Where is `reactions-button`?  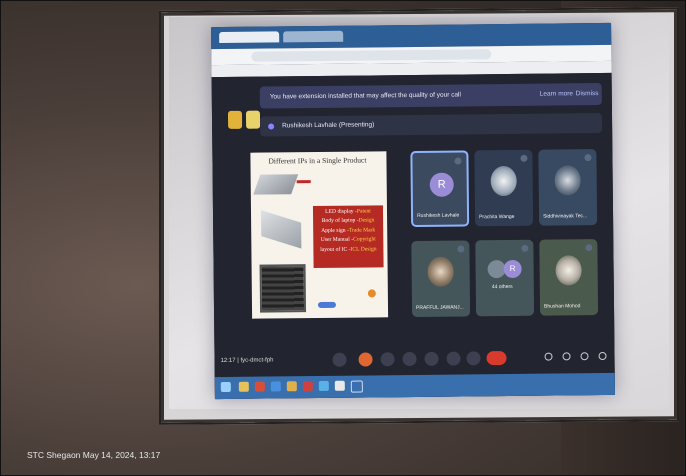 reactions-button is located at coordinates (409, 359).